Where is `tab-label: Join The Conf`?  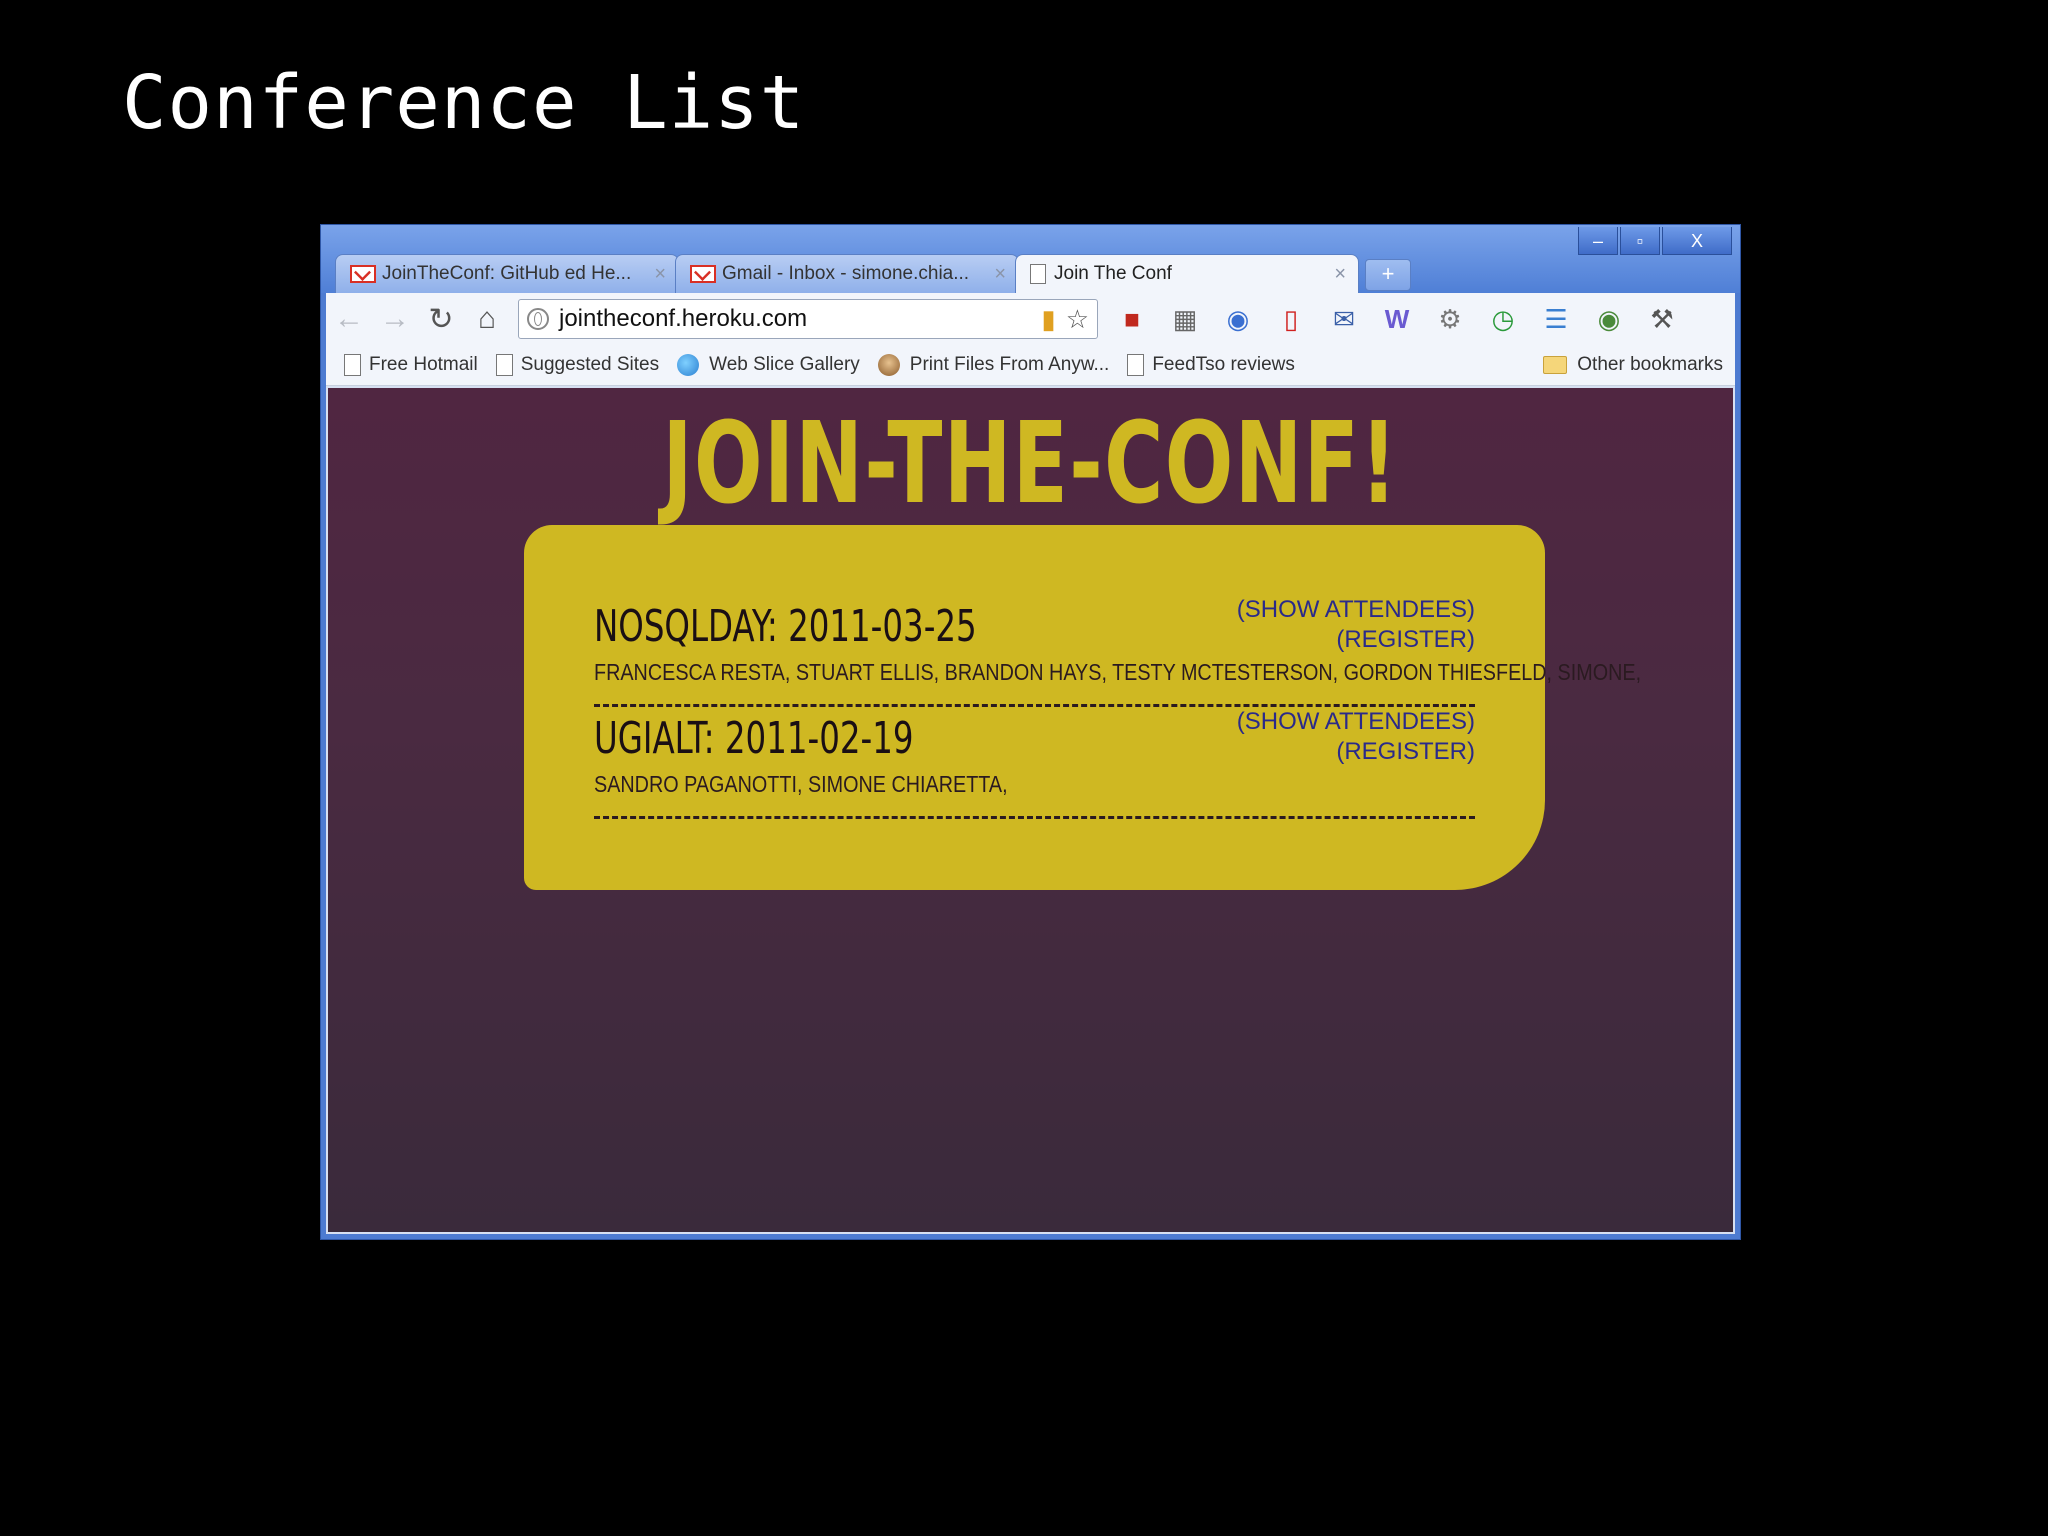
tab-label: Join The Conf is located at coordinates (1113, 273).